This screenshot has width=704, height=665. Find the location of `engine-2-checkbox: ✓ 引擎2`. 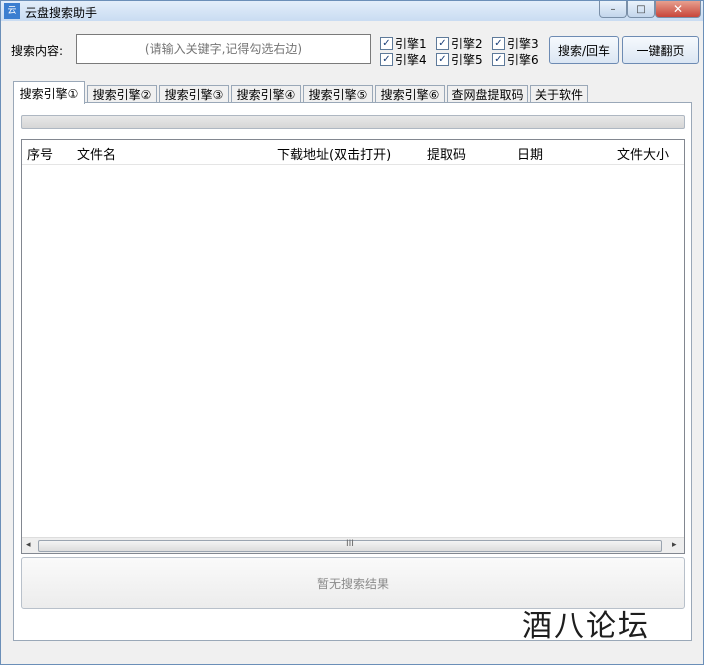

engine-2-checkbox: ✓ 引擎2 is located at coordinates (459, 43).